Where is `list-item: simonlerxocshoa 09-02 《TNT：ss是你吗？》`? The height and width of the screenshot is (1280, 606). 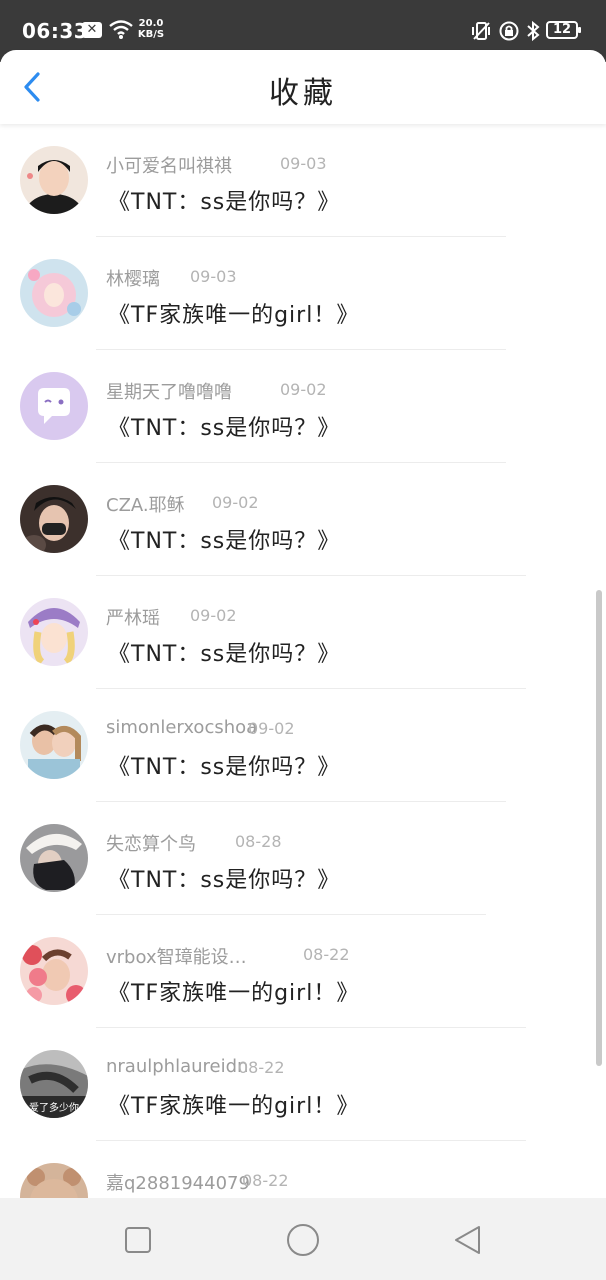 list-item: simonlerxocshoa 09-02 《TNT：ss是你吗？》 is located at coordinates (295, 745).